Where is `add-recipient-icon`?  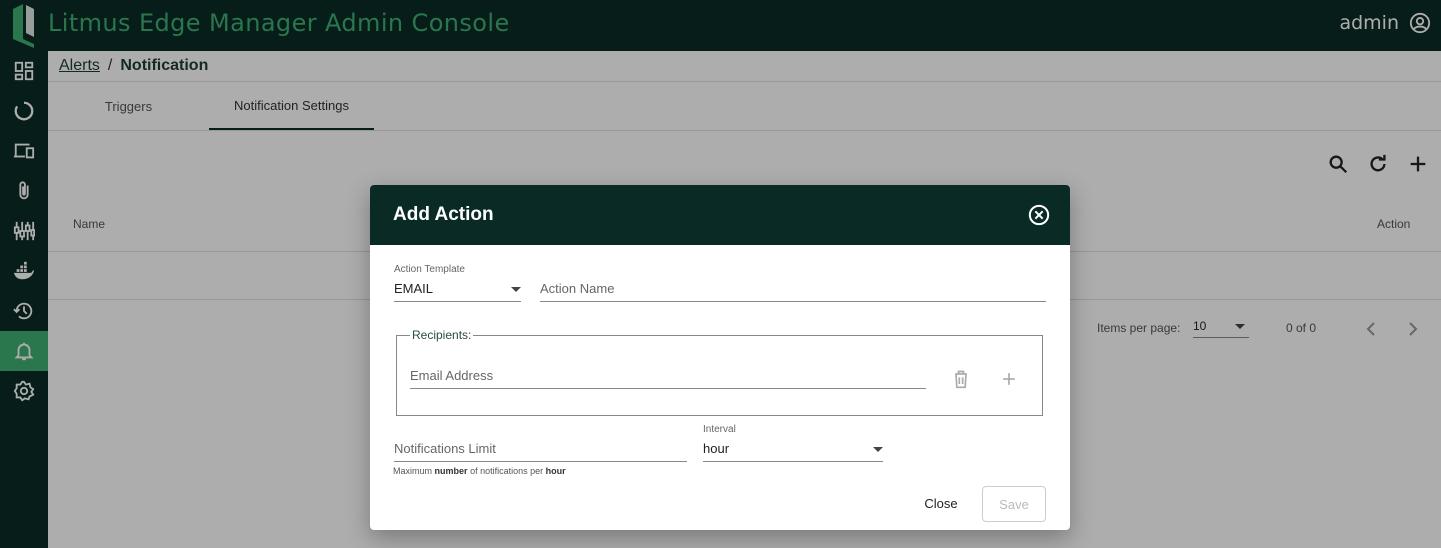
add-recipient-icon is located at coordinates (1009, 379).